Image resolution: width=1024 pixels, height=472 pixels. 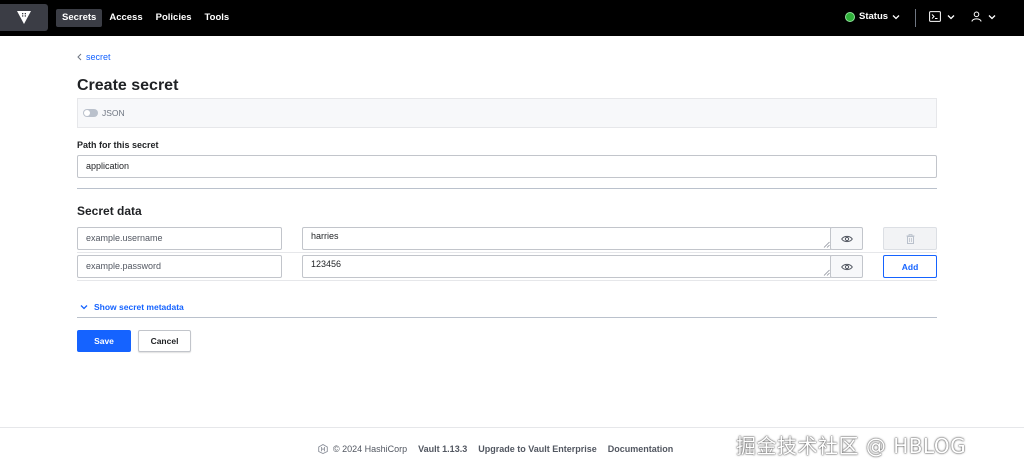 I want to click on chevron-left-icon, so click(x=79, y=57).